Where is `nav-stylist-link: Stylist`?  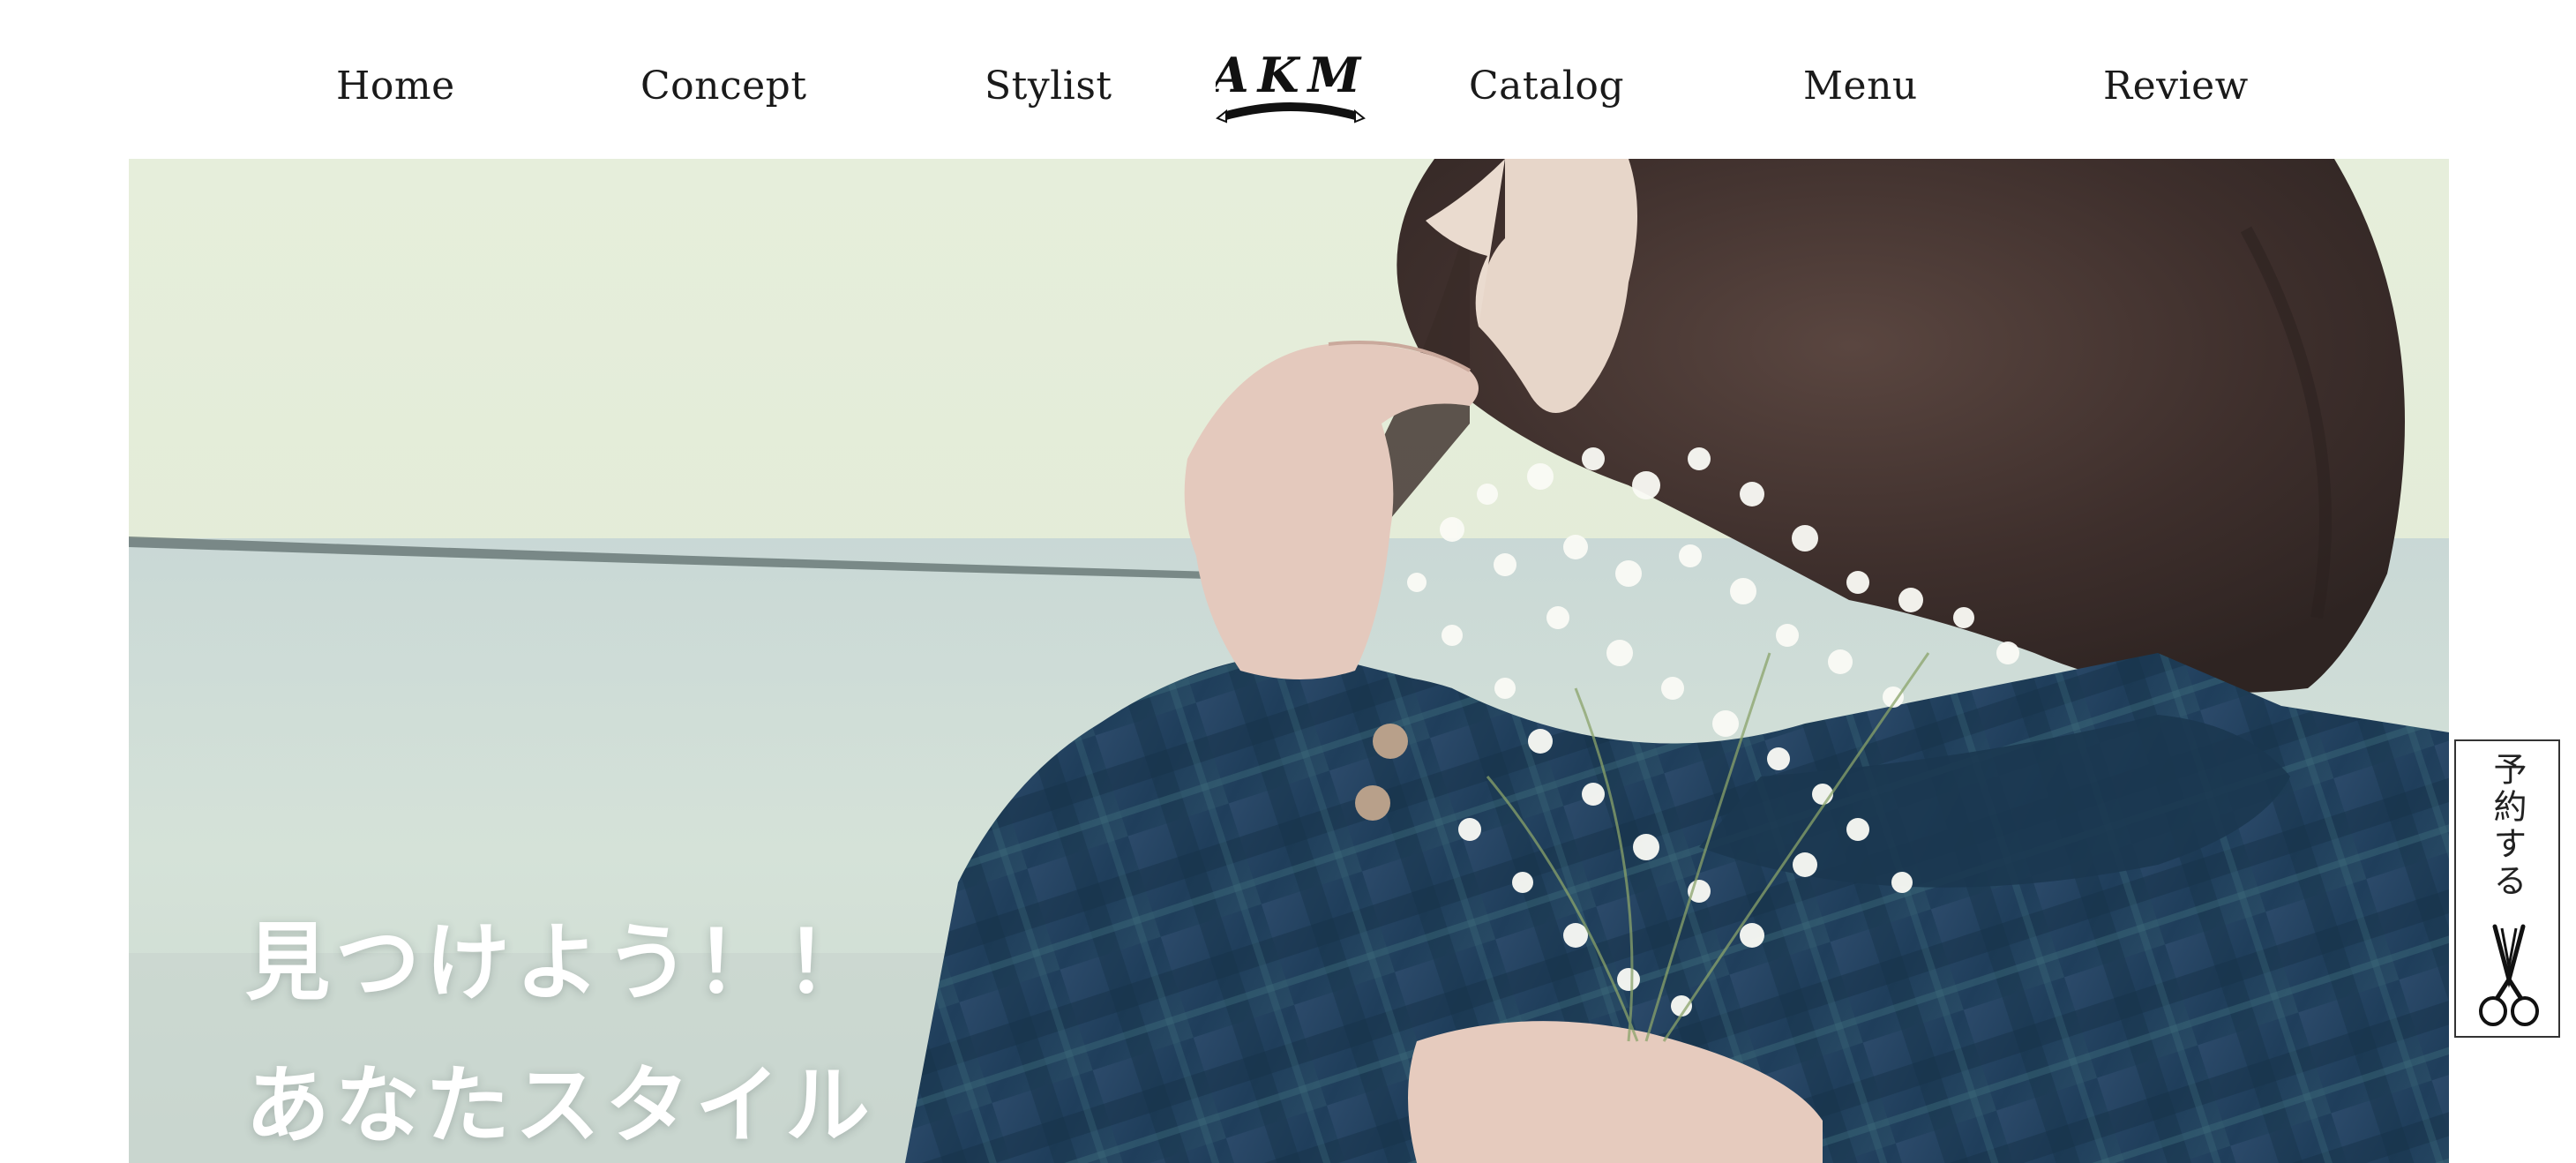
nav-stylist-link: Stylist is located at coordinates (1048, 86).